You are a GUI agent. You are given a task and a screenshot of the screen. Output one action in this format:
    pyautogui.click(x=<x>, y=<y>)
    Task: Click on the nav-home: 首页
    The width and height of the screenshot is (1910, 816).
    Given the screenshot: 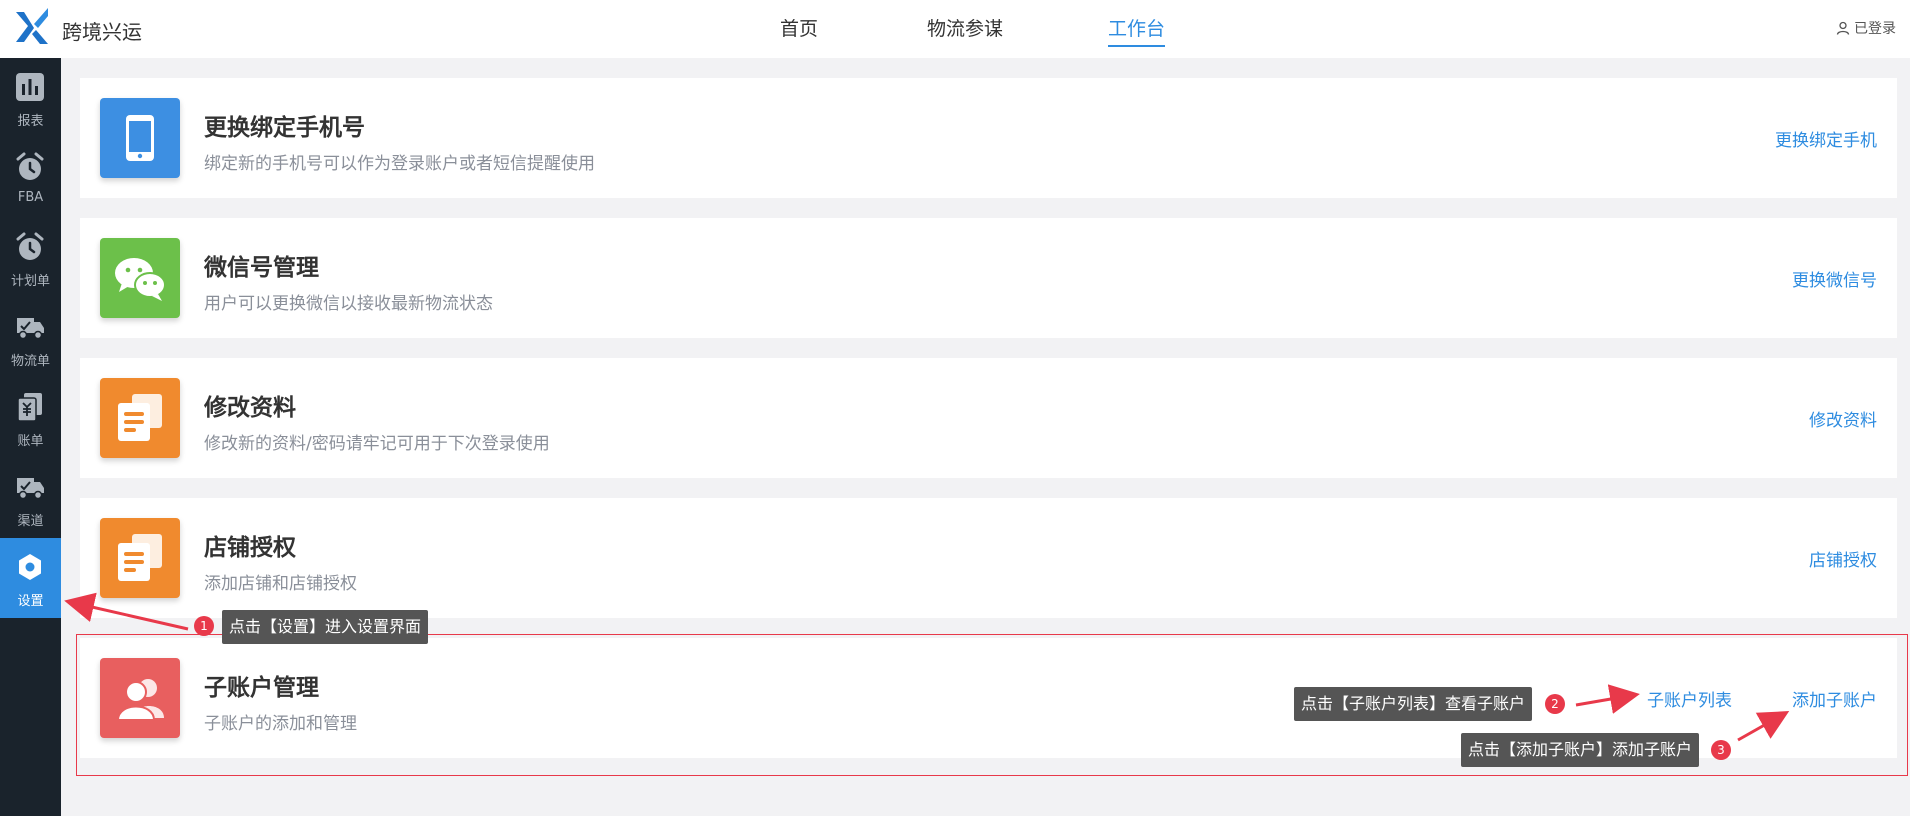 What is the action you would take?
    pyautogui.click(x=799, y=27)
    